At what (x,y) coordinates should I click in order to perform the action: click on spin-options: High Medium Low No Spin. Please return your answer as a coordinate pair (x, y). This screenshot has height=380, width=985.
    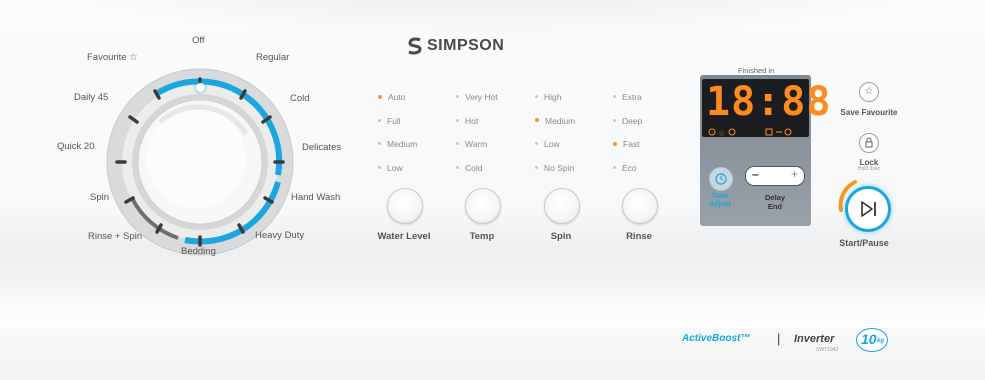
    Looking at the image, I should click on (555, 133).